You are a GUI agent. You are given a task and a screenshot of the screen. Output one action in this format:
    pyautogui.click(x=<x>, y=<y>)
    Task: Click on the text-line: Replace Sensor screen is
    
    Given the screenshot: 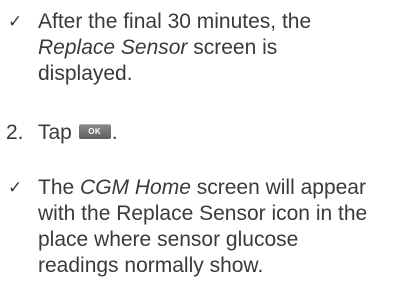 What is the action you would take?
    pyautogui.click(x=224, y=48)
    